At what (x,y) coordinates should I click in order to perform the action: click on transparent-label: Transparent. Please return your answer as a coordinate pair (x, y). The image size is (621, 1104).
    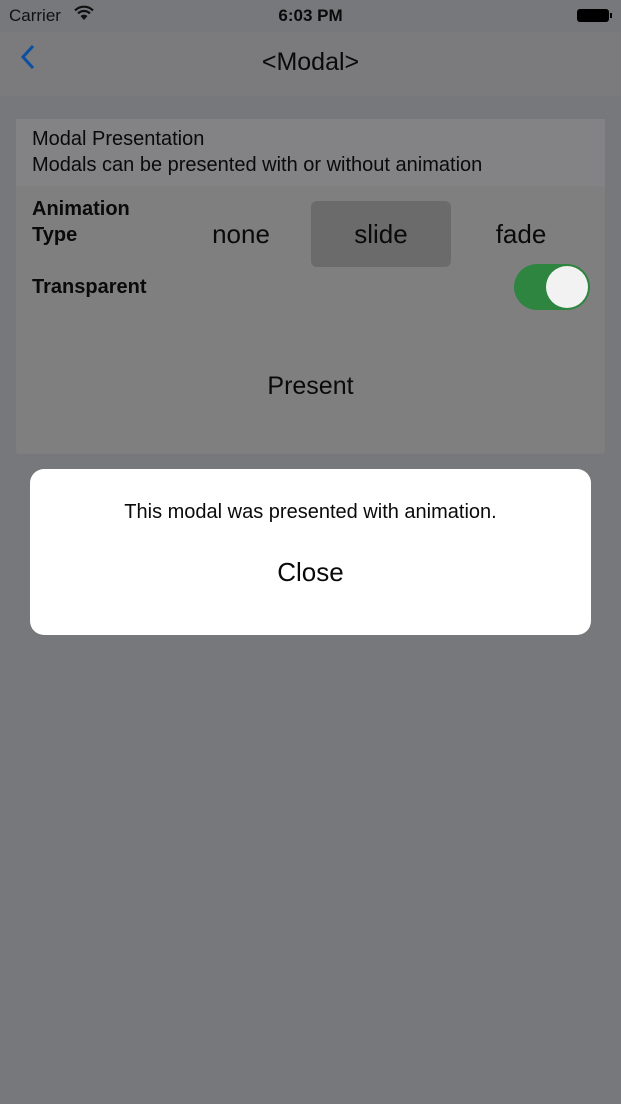
    Looking at the image, I should click on (89, 287).